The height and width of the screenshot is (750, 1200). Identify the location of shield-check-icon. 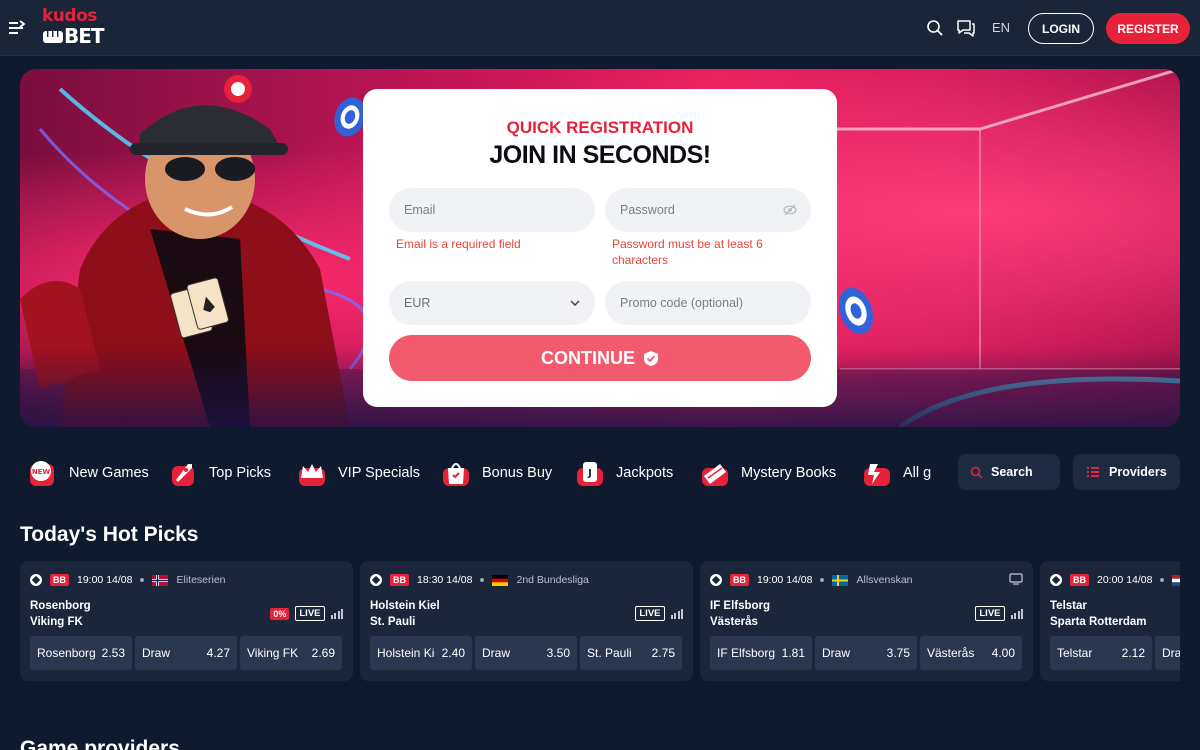
(651, 358).